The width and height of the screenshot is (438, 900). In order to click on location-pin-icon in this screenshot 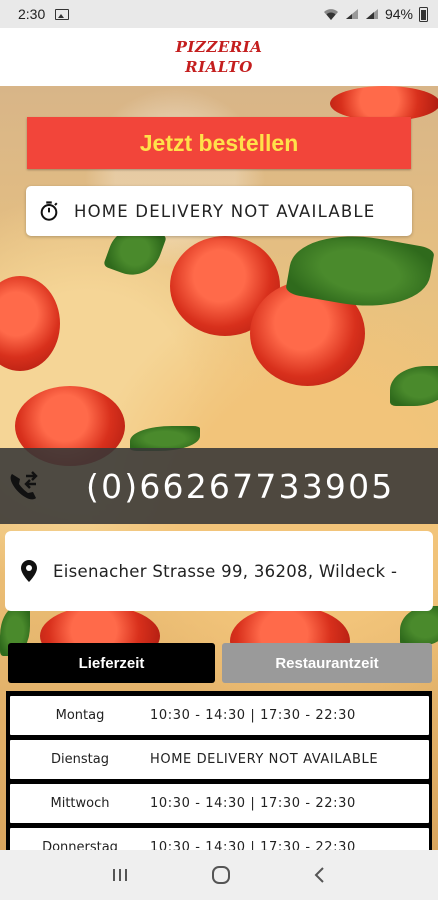, I will do `click(29, 571)`.